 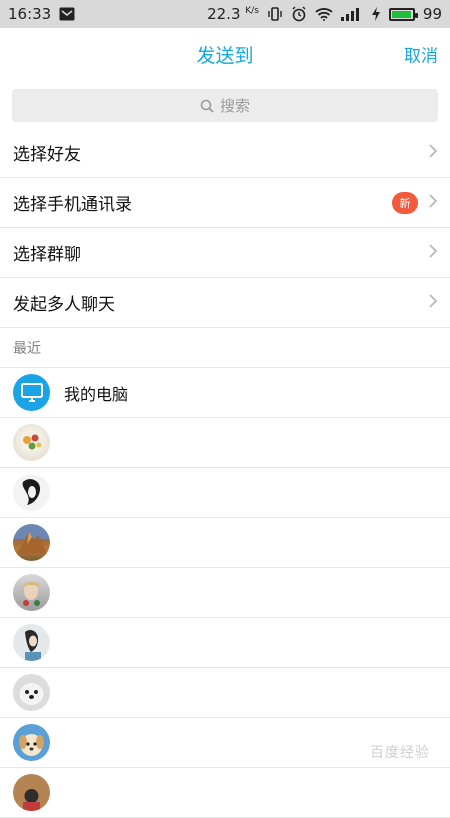 What do you see at coordinates (234, 106) in the screenshot?
I see `search-placeholder: 搜索` at bounding box center [234, 106].